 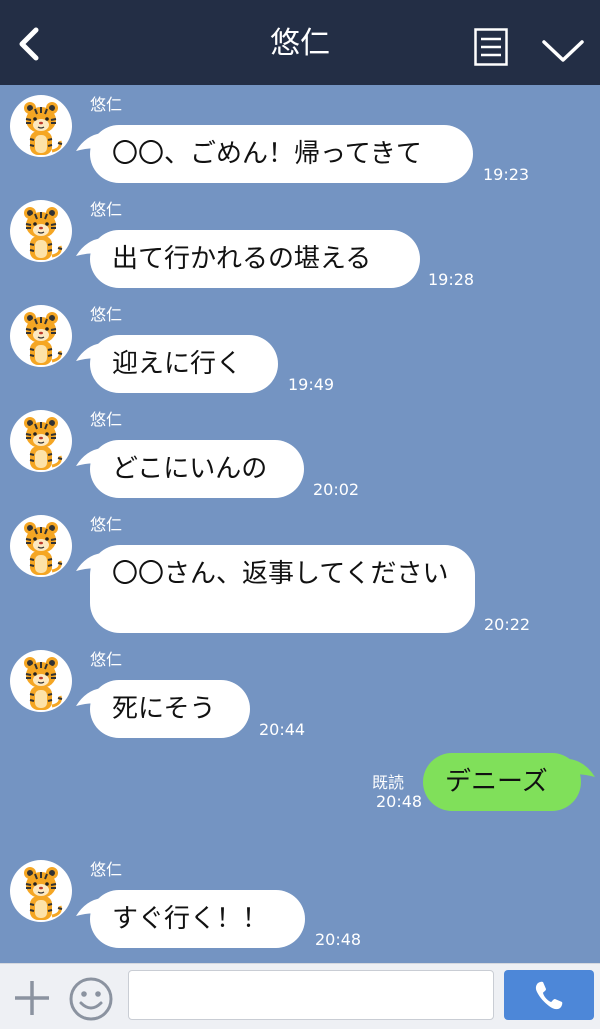 I want to click on call-button, so click(x=549, y=995).